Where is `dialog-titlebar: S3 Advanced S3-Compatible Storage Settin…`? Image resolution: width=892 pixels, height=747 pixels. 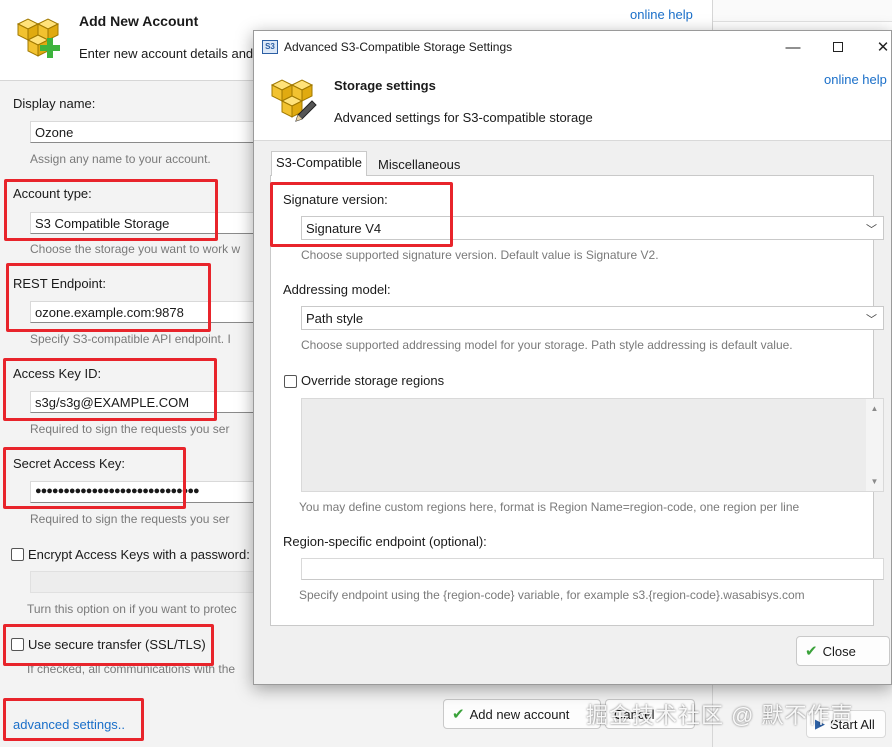 dialog-titlebar: S3 Advanced S3-Compatible Storage Settin… is located at coordinates (572, 47).